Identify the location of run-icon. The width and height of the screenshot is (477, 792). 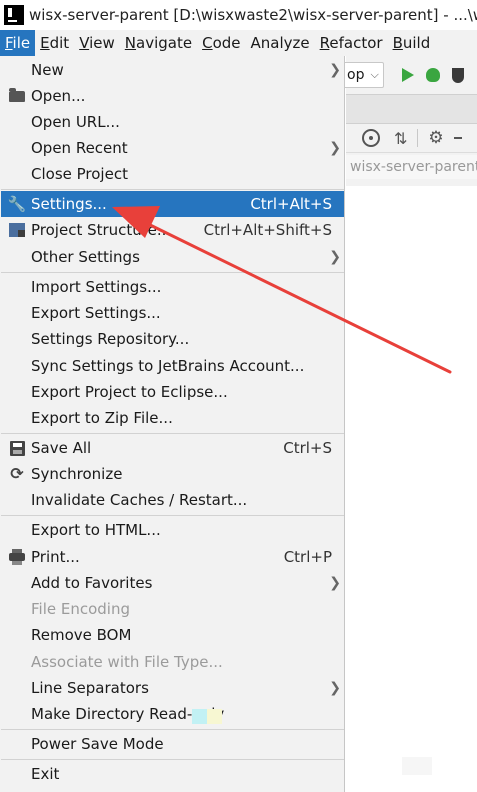
(407, 75).